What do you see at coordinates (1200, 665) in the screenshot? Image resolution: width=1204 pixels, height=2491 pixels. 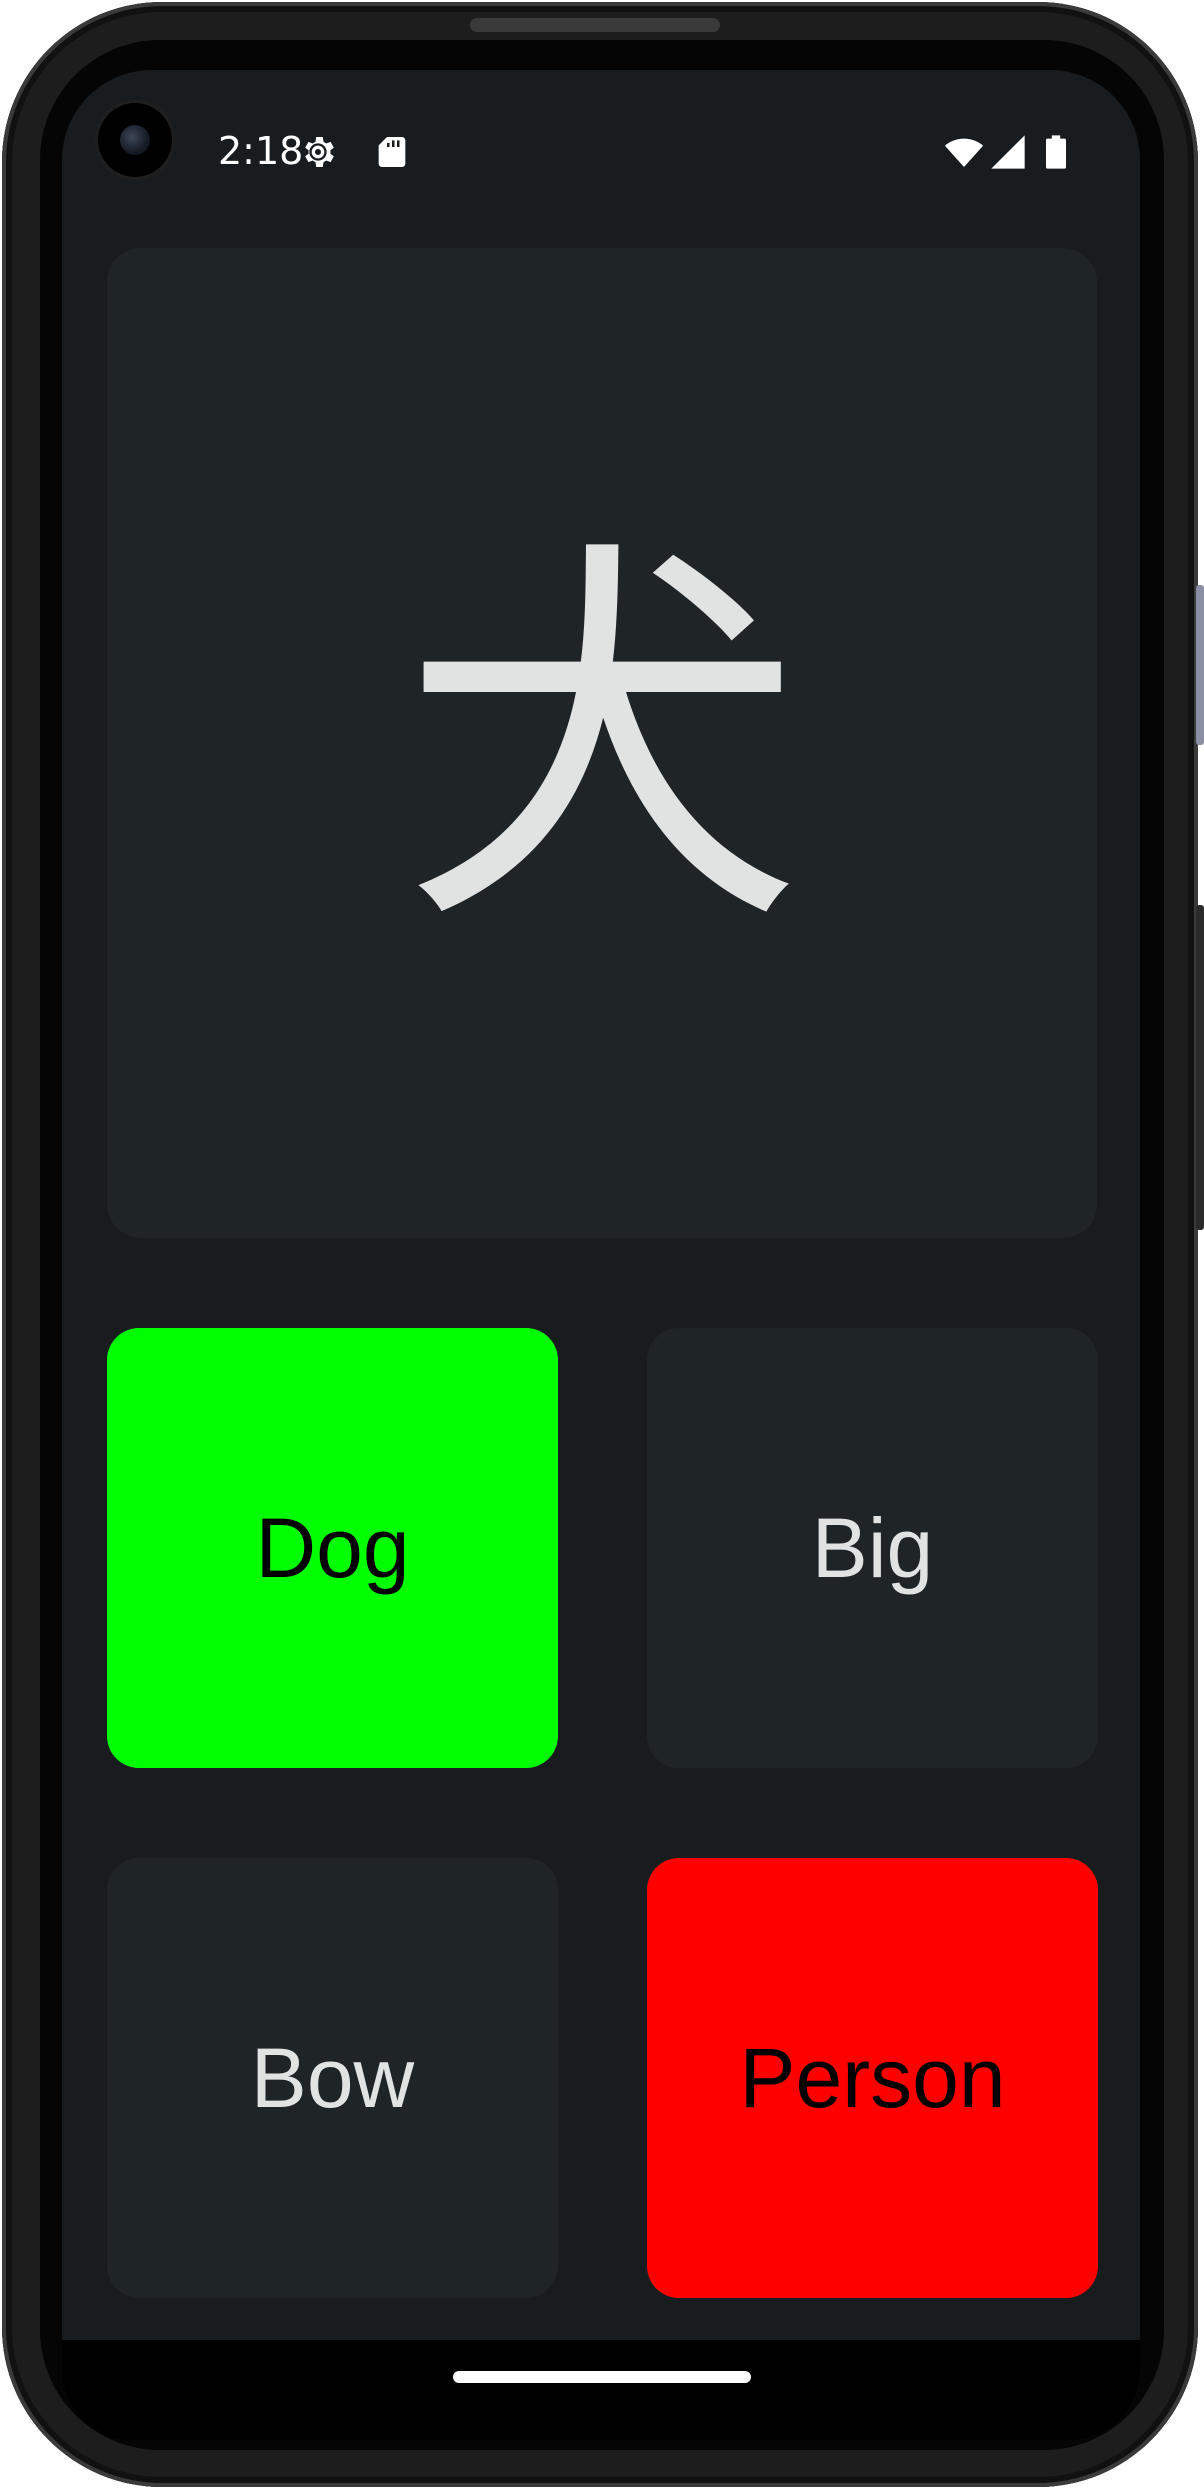 I see `volume-button` at bounding box center [1200, 665].